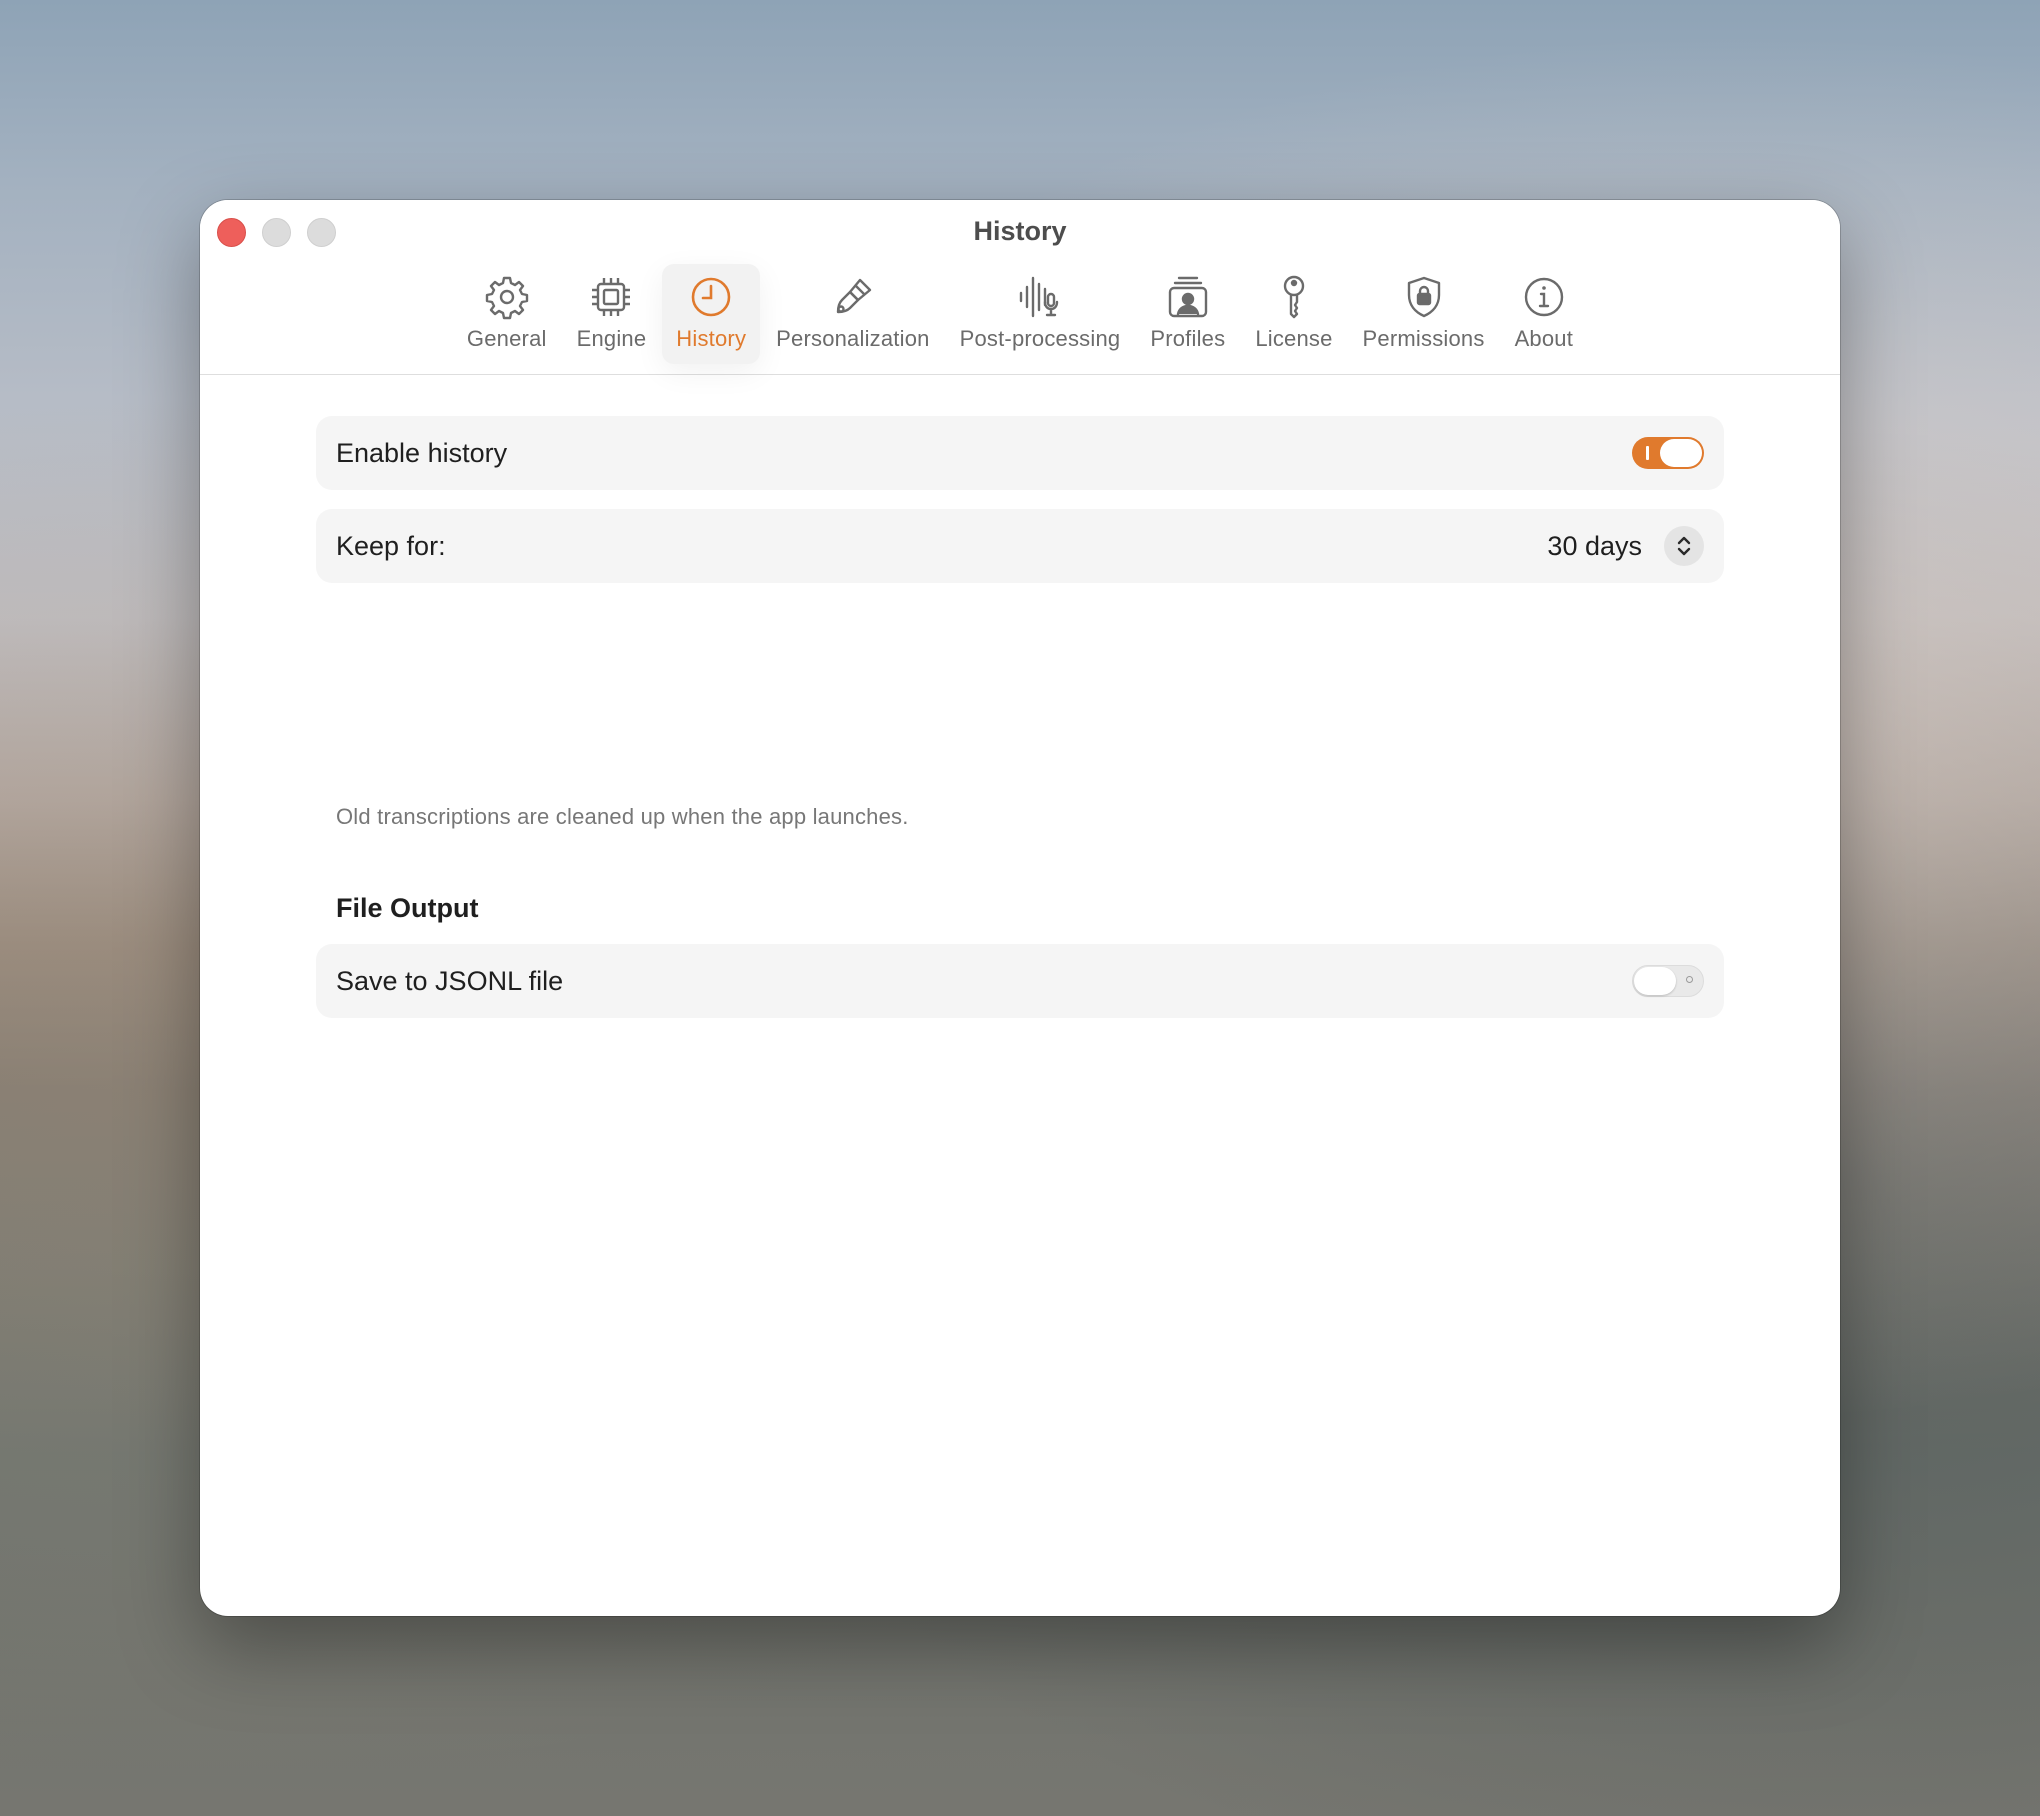  I want to click on tab-label: About, so click(1544, 338).